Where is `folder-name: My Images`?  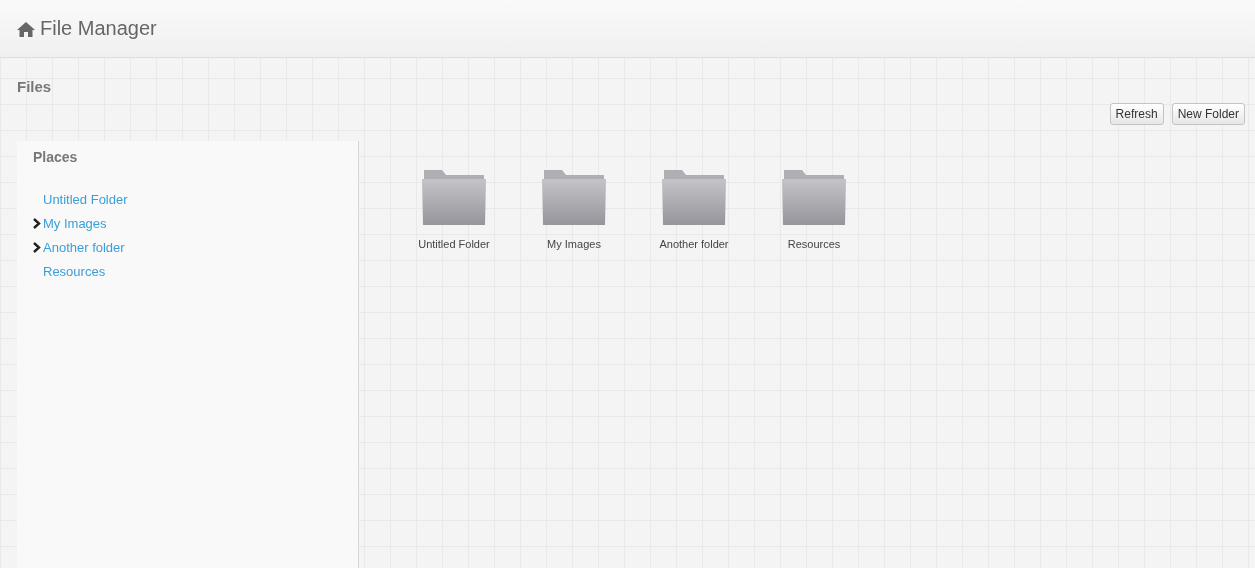 folder-name: My Images is located at coordinates (574, 244).